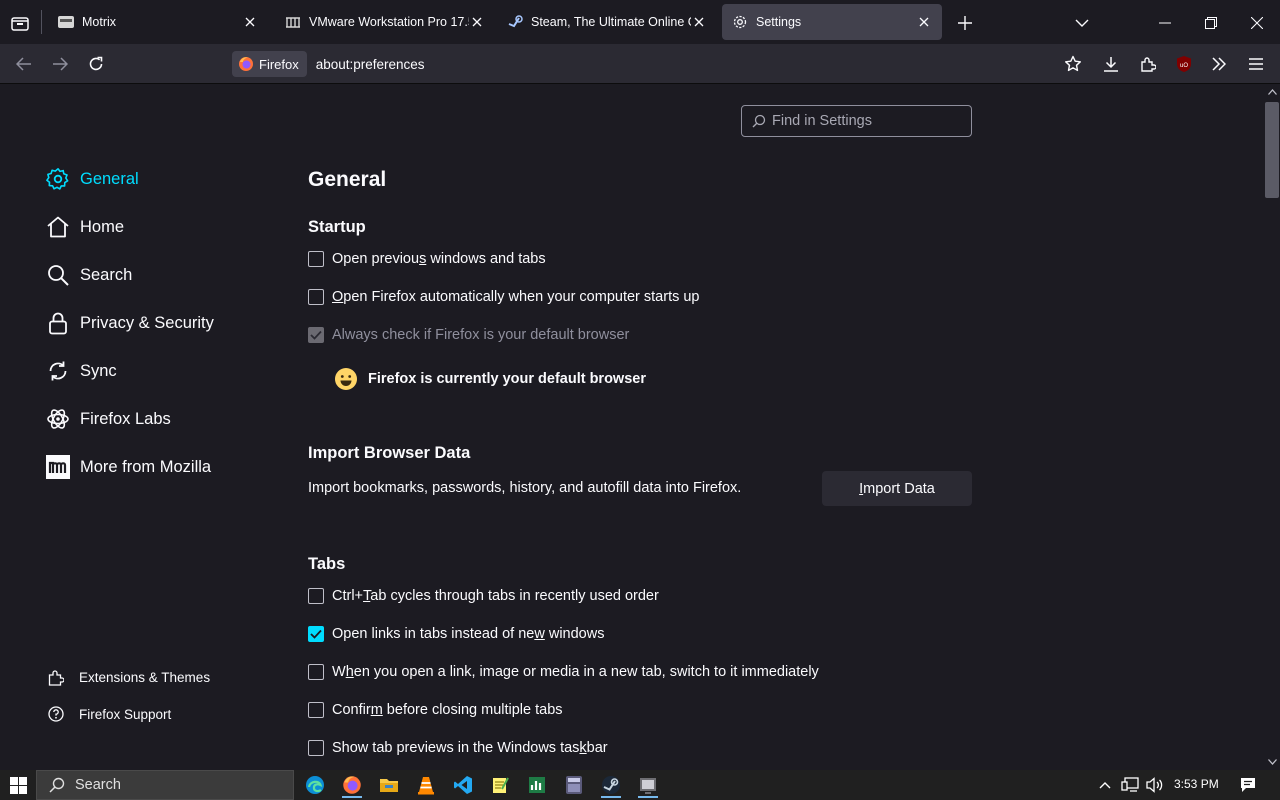  What do you see at coordinates (1184, 64) in the screenshot?
I see `ublock-origin-icon: uO` at bounding box center [1184, 64].